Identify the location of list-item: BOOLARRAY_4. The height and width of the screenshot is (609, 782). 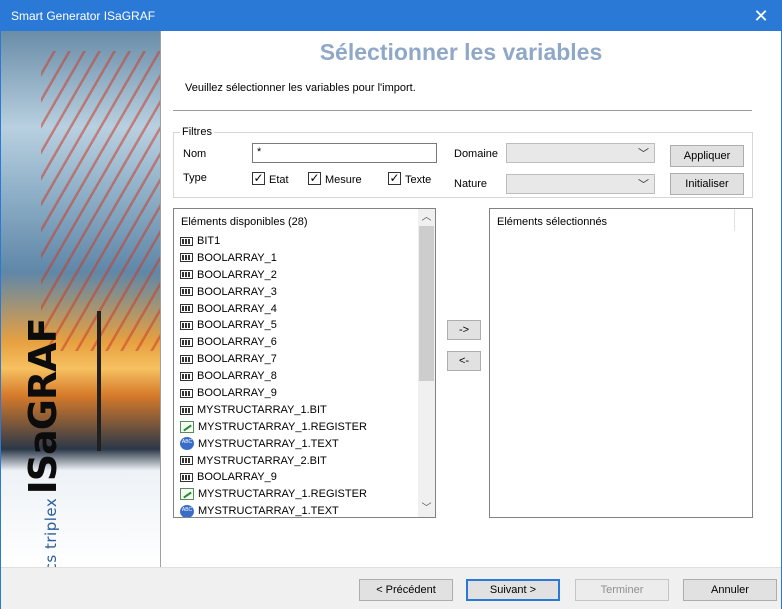
(300, 309).